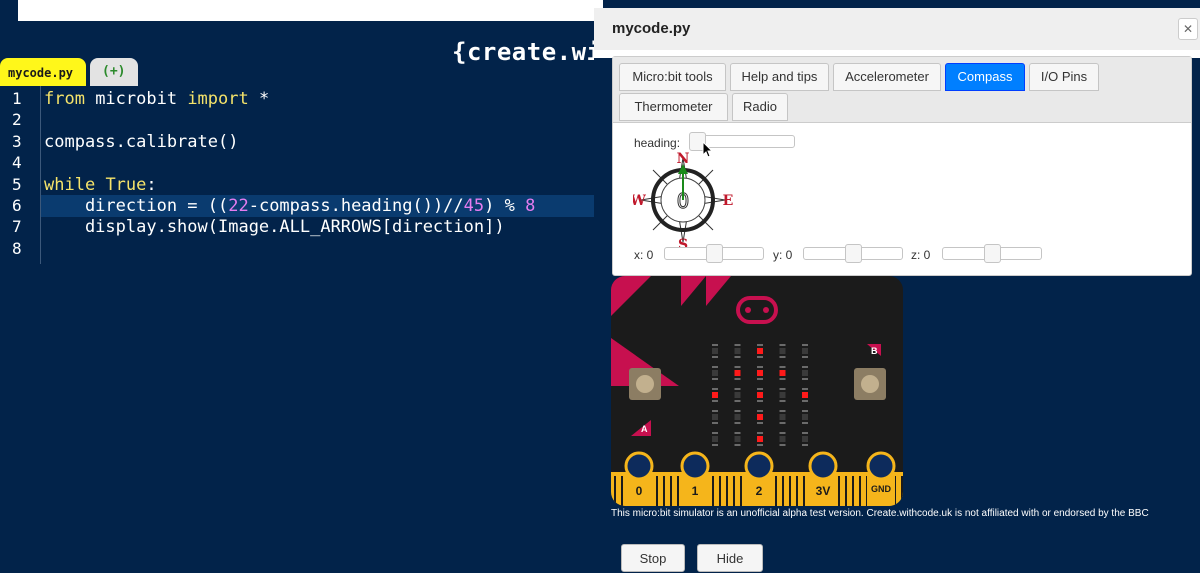  I want to click on close-button: ✕, so click(1188, 29).